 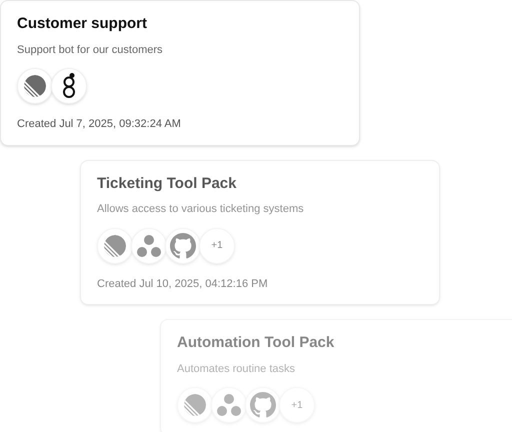 I want to click on created-date: Created Jul 7, 2025, 09:32:24 AM, so click(x=99, y=124).